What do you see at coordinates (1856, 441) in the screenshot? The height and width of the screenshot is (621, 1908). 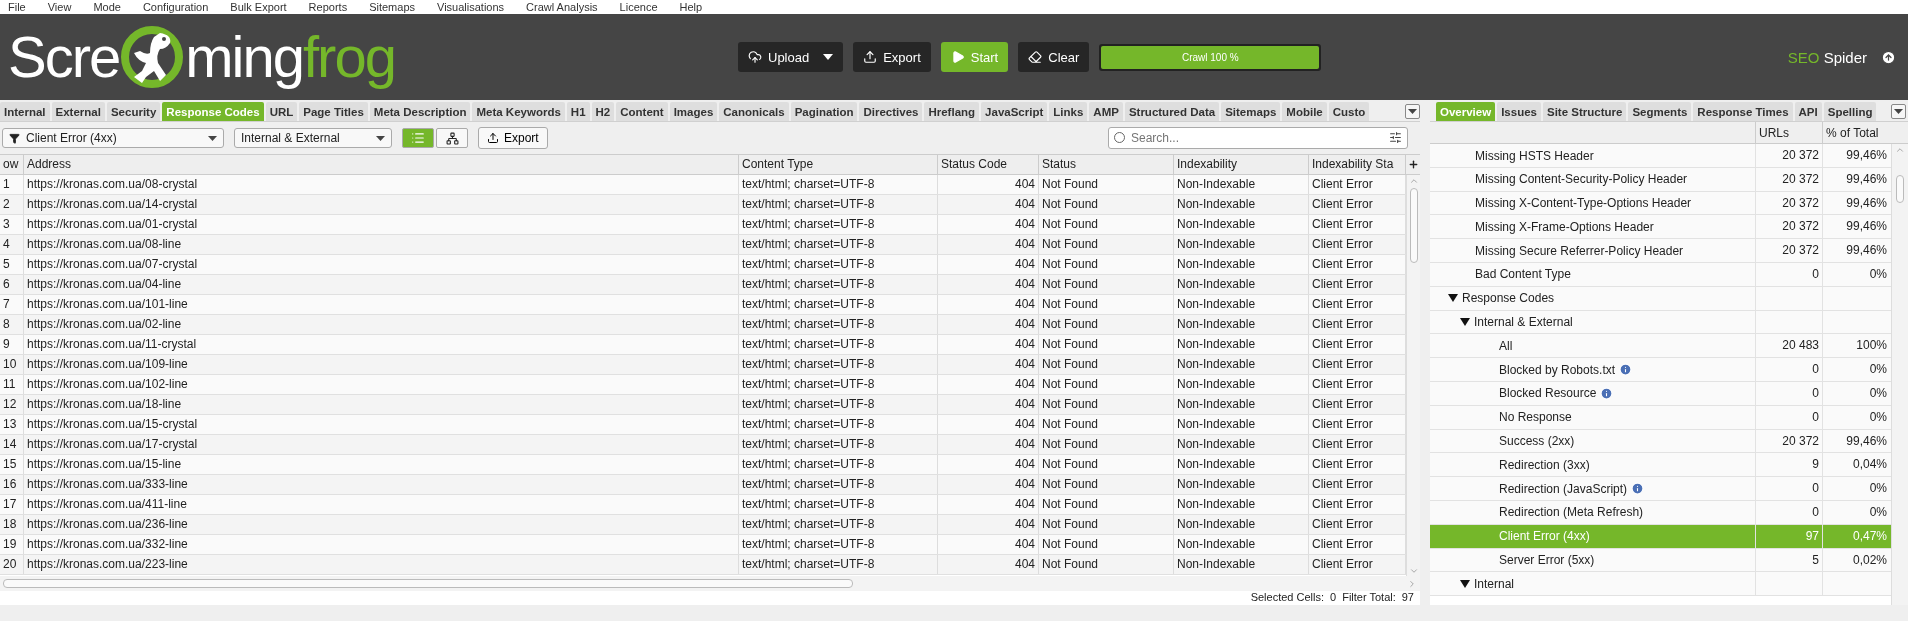 I see `table-cell: 99,46%` at bounding box center [1856, 441].